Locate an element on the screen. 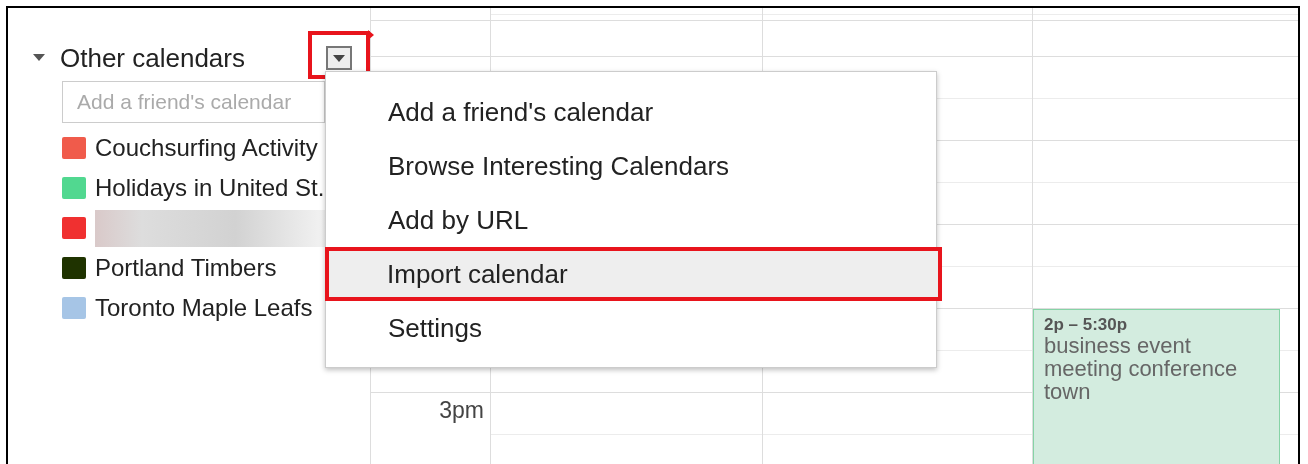 The width and height of the screenshot is (1308, 464). calendar-name: Holidays in United St. is located at coordinates (210, 188).